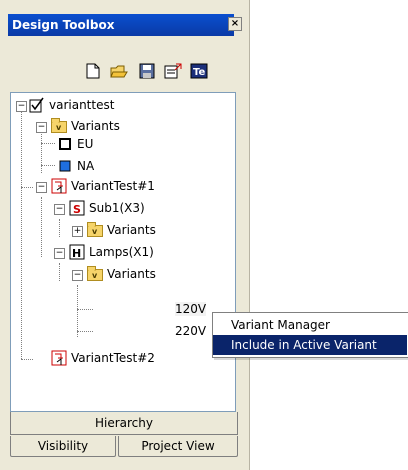 The width and height of the screenshot is (408, 470). Describe the element at coordinates (75, 144) in the screenshot. I see `tree-node-variant-eu: EU` at that location.